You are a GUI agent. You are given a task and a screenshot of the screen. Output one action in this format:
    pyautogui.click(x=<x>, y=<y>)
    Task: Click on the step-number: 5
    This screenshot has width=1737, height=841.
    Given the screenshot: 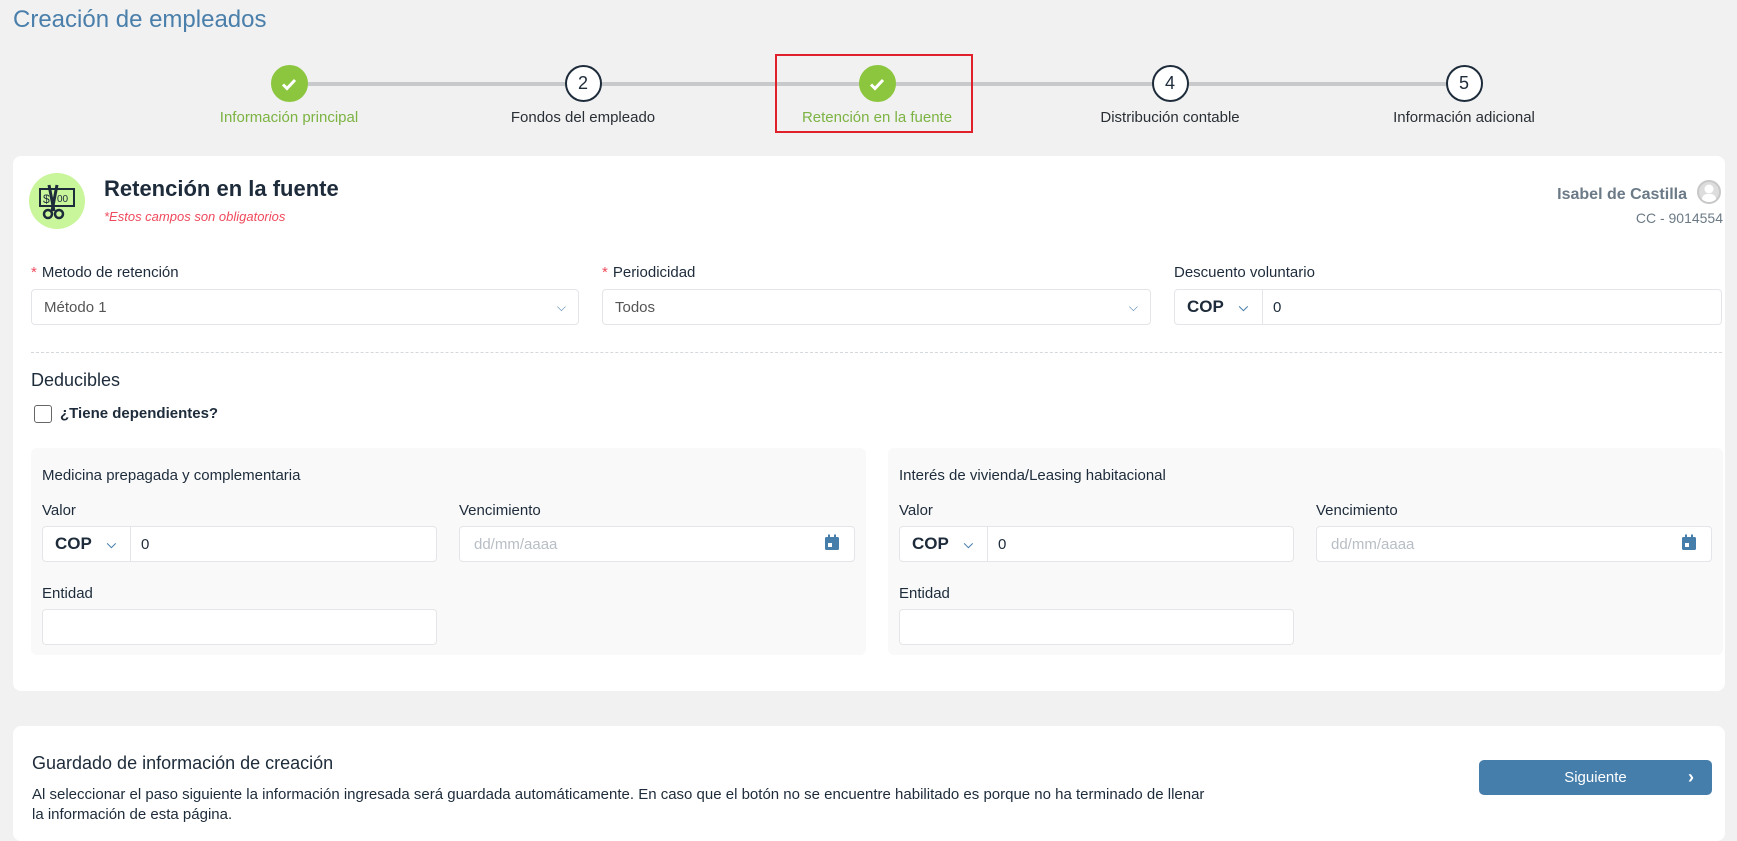 What is the action you would take?
    pyautogui.click(x=1464, y=83)
    